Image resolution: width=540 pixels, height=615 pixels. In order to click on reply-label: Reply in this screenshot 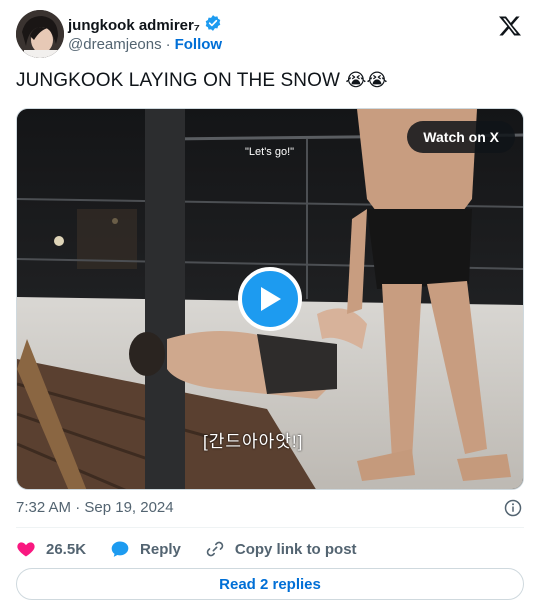, I will do `click(160, 549)`.